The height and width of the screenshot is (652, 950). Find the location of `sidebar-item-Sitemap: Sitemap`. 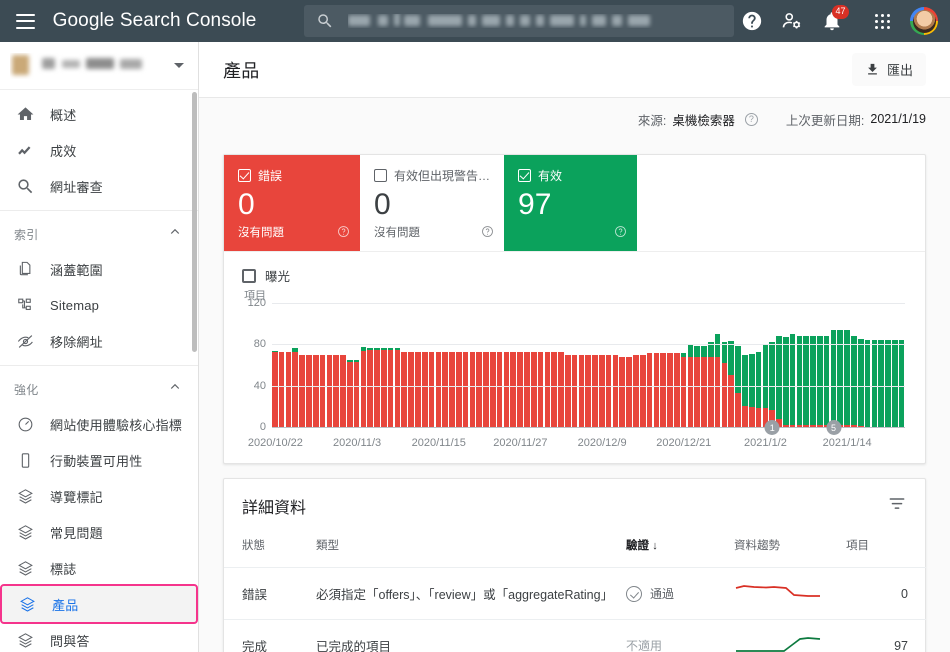

sidebar-item-Sitemap: Sitemap is located at coordinates (99, 305).